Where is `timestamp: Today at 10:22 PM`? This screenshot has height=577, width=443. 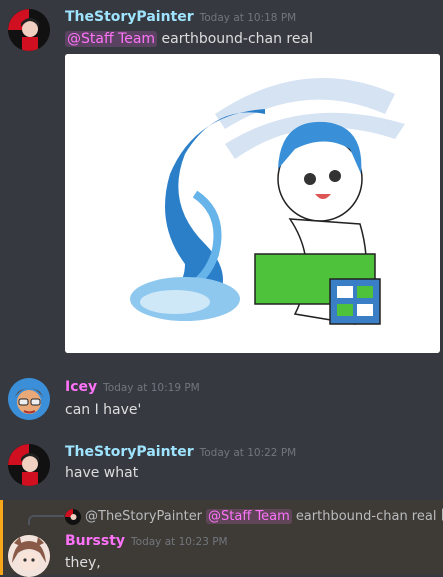 timestamp: Today at 10:22 PM is located at coordinates (248, 453).